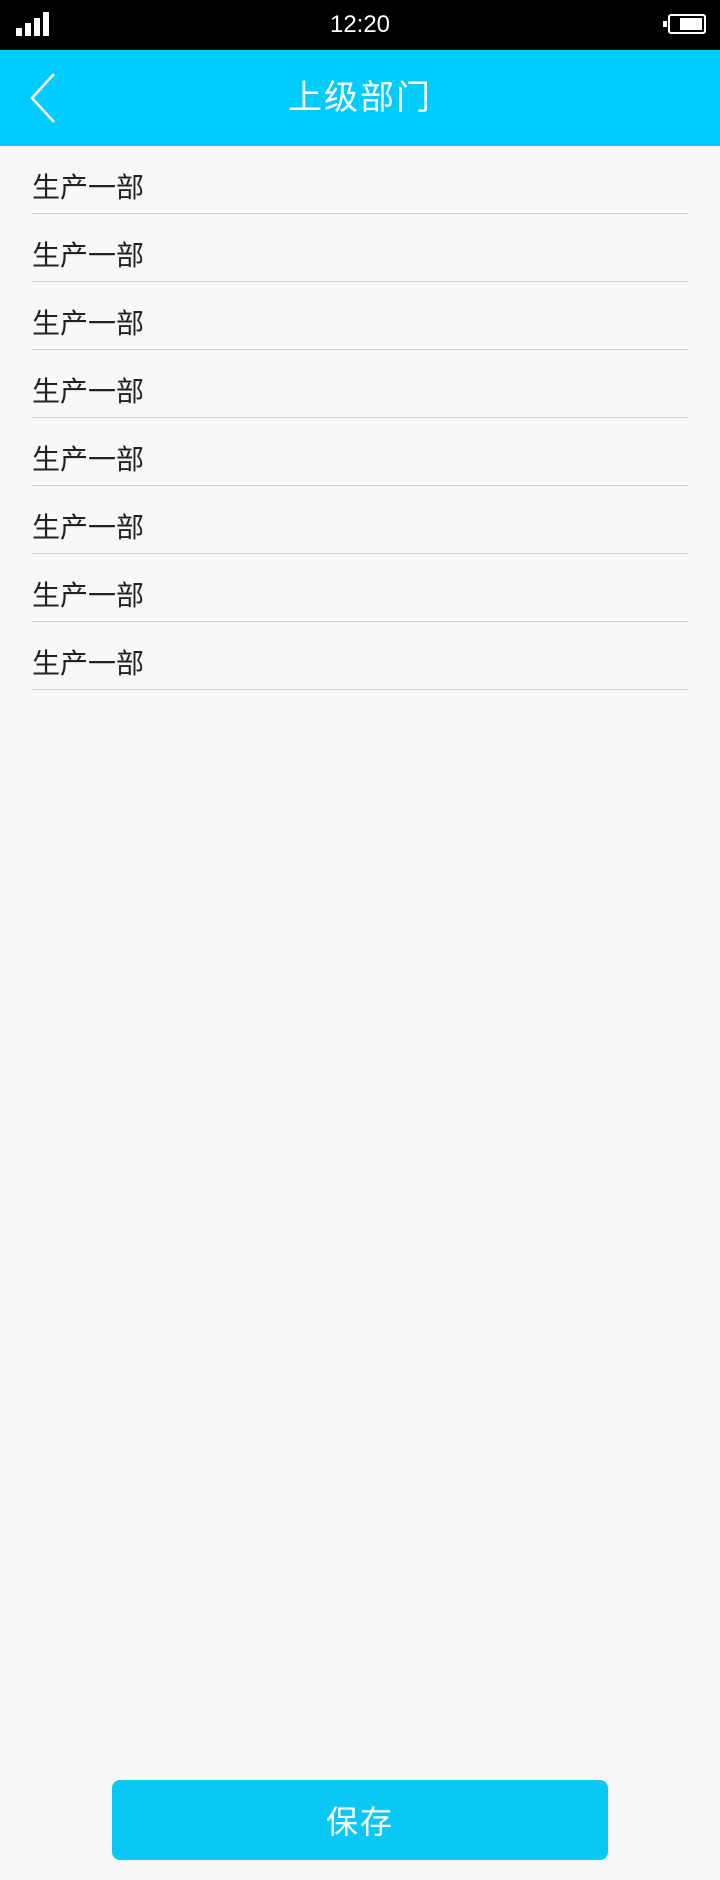 This screenshot has width=720, height=1880. Describe the element at coordinates (42, 98) in the screenshot. I see `chevron-left-icon` at that location.